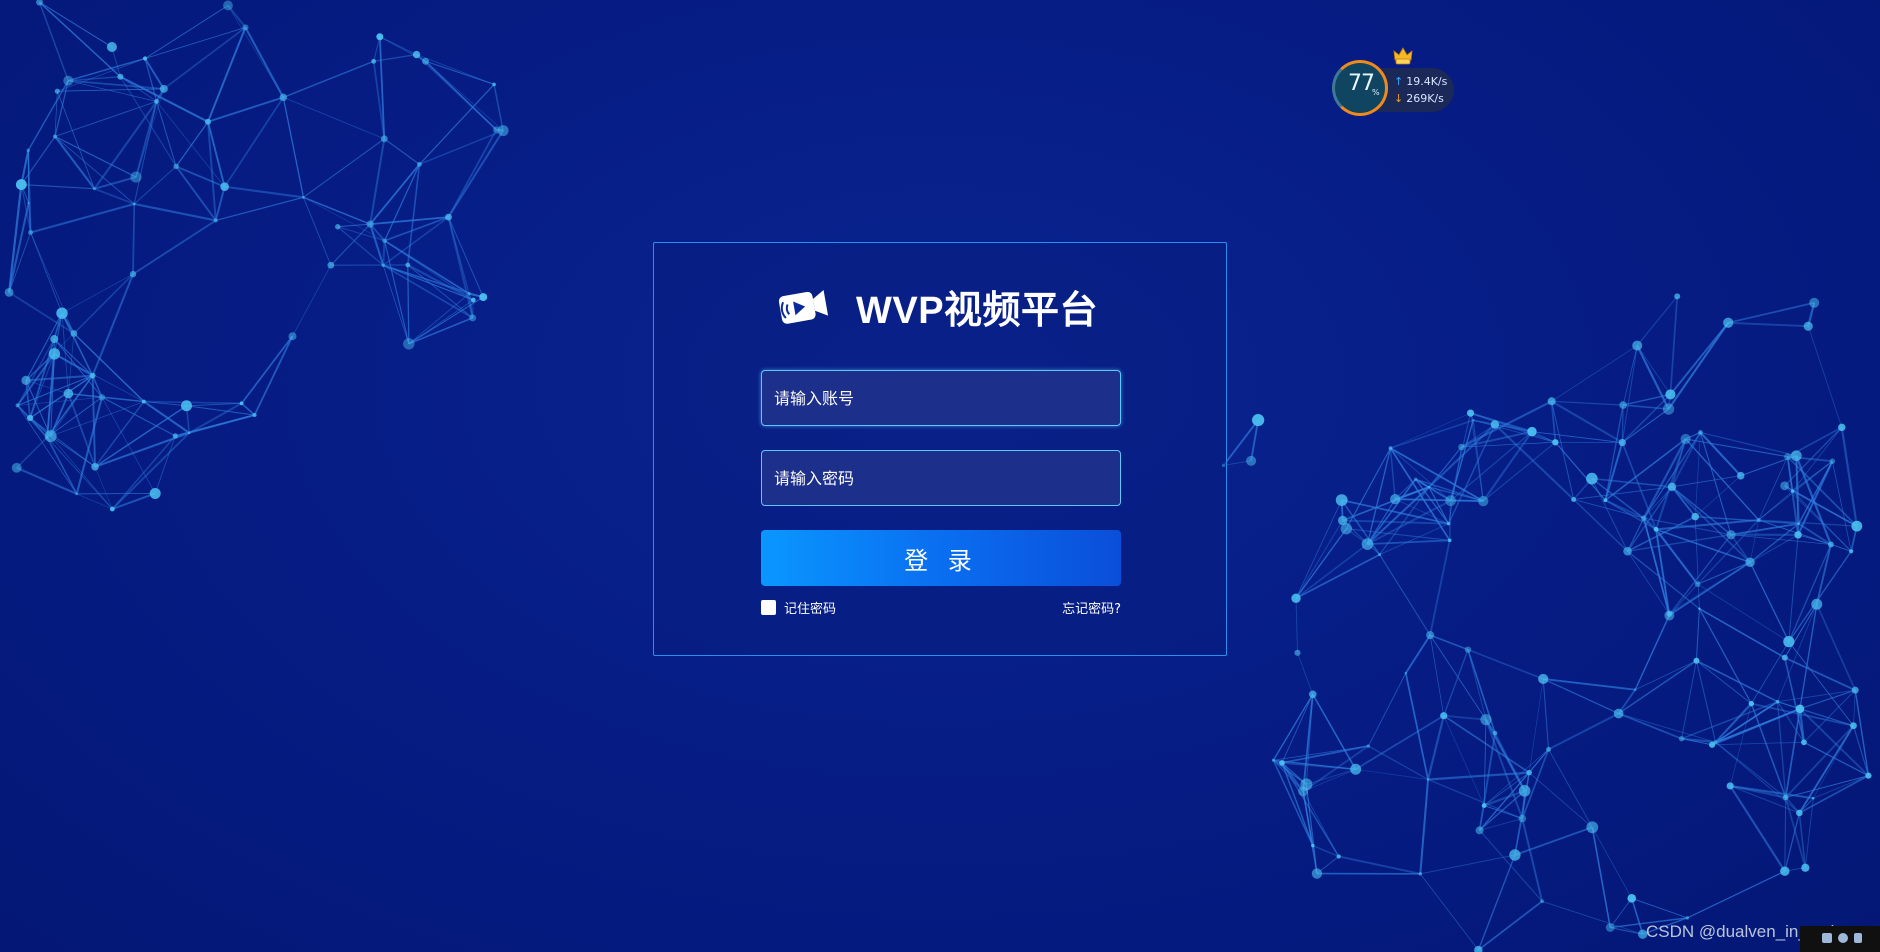 The height and width of the screenshot is (952, 1880). What do you see at coordinates (1087, 607) in the screenshot?
I see `forgot-password-link: 忘记密码?` at bounding box center [1087, 607].